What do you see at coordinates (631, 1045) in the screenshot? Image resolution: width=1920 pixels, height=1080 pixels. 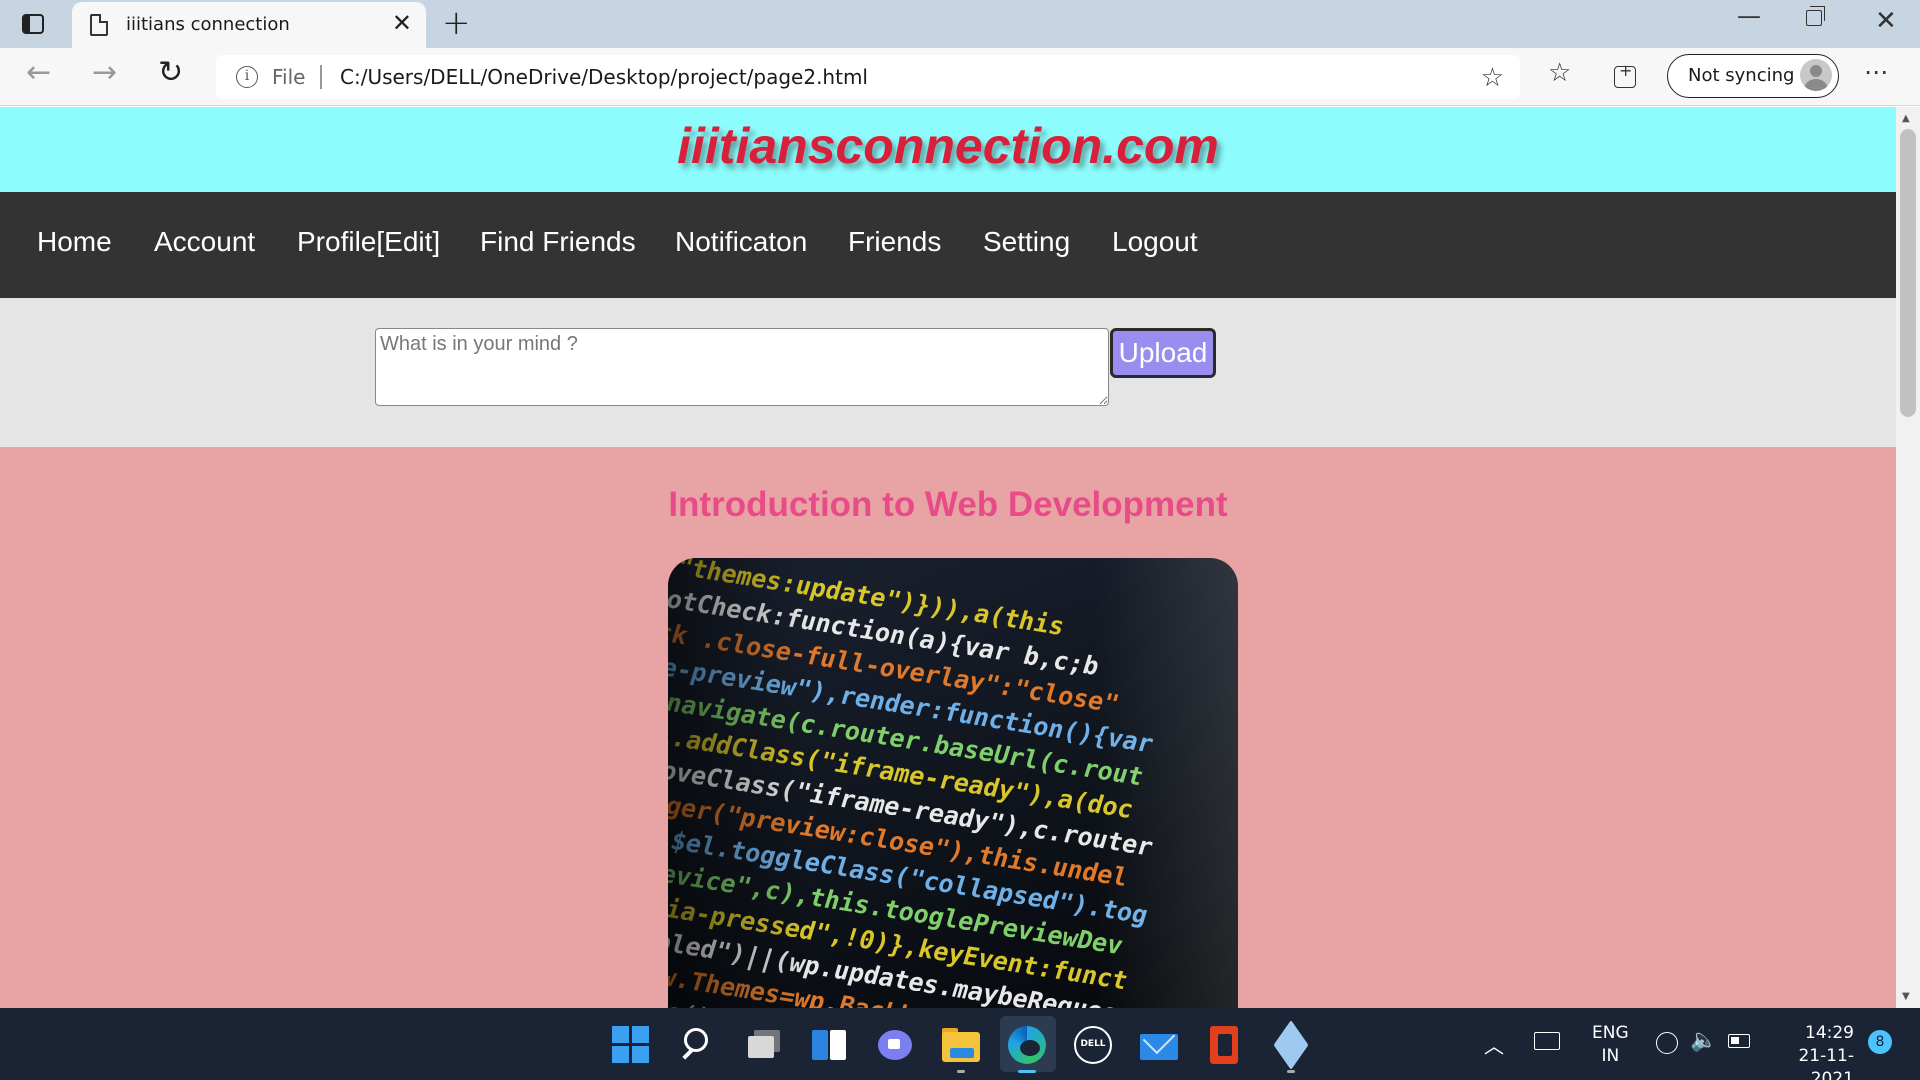 I see `start-icon` at bounding box center [631, 1045].